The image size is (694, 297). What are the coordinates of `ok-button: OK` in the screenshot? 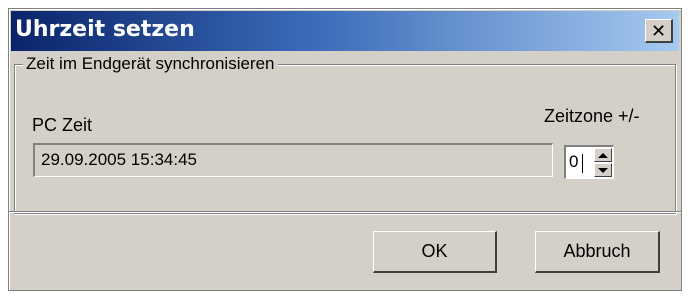 It's located at (435, 252).